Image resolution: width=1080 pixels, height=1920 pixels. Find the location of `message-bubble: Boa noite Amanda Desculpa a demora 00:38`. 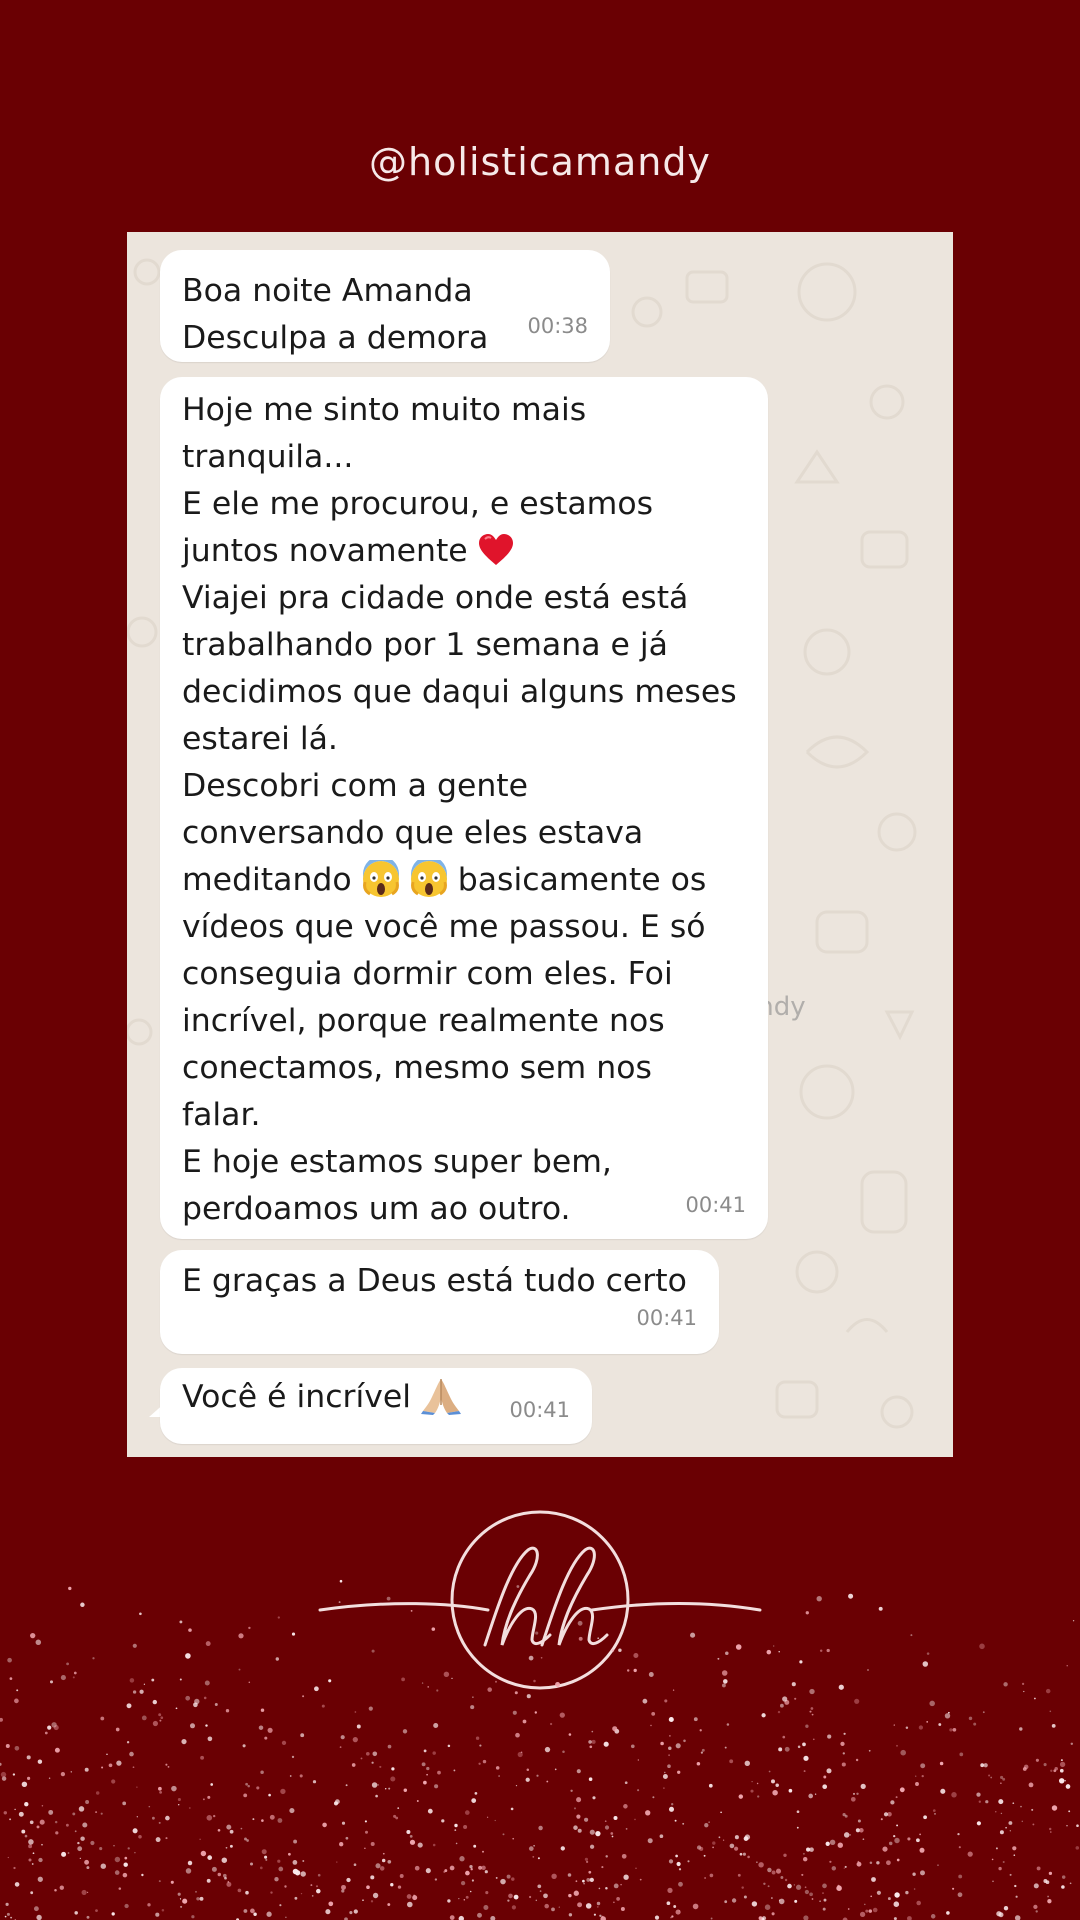

message-bubble: Boa noite Amanda Desculpa a demora 00:38 is located at coordinates (385, 306).